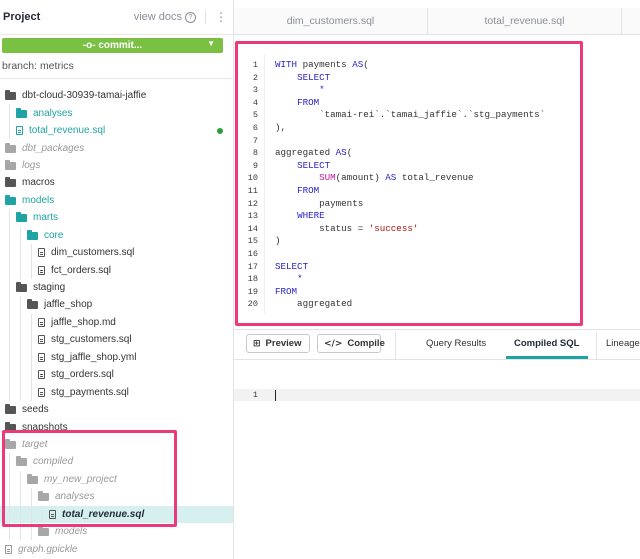  I want to click on tree-item-label: seeds, so click(35, 410).